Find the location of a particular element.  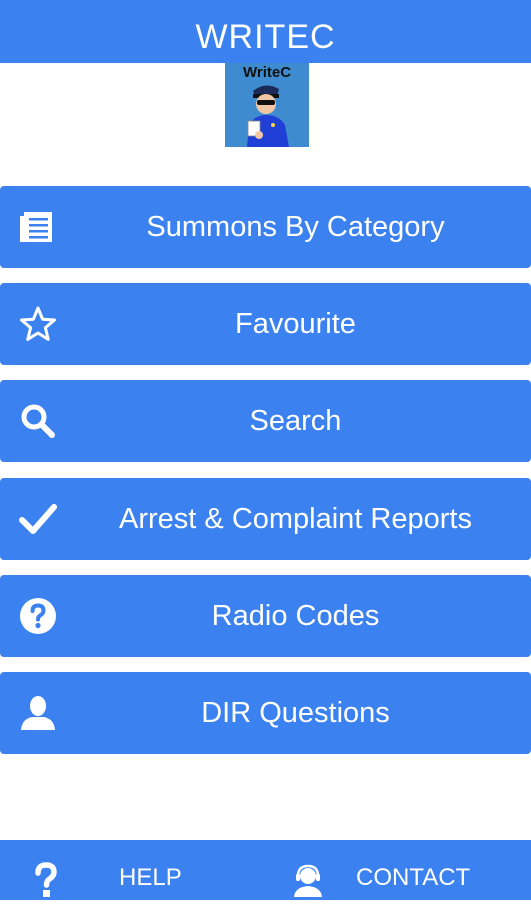

dir-questions-button: DIR Questions is located at coordinates (265, 713).